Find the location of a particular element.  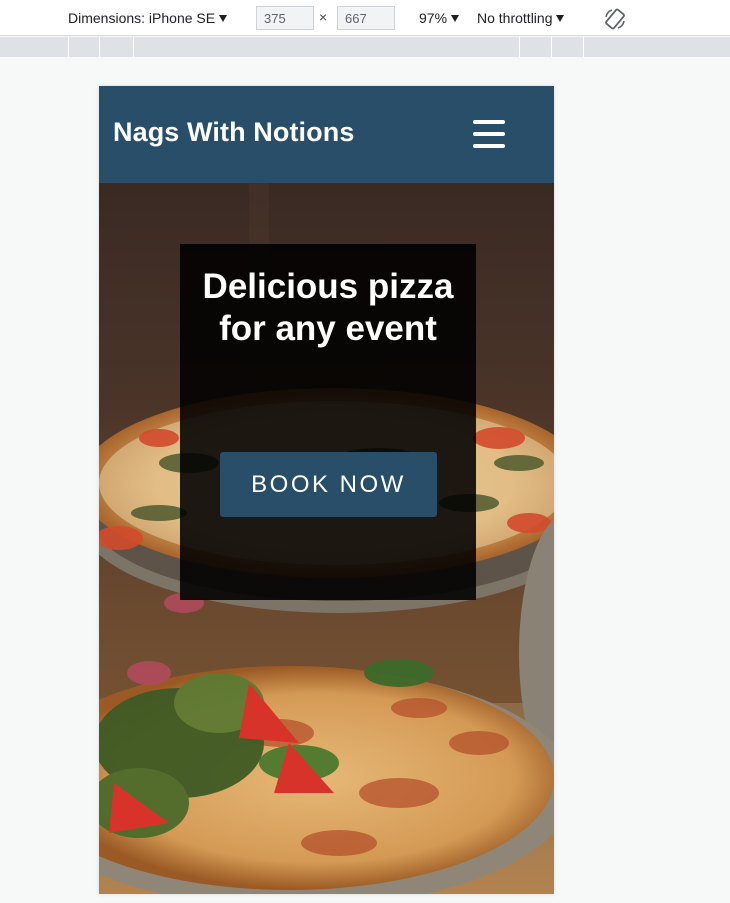

height-value: 667 is located at coordinates (356, 18).